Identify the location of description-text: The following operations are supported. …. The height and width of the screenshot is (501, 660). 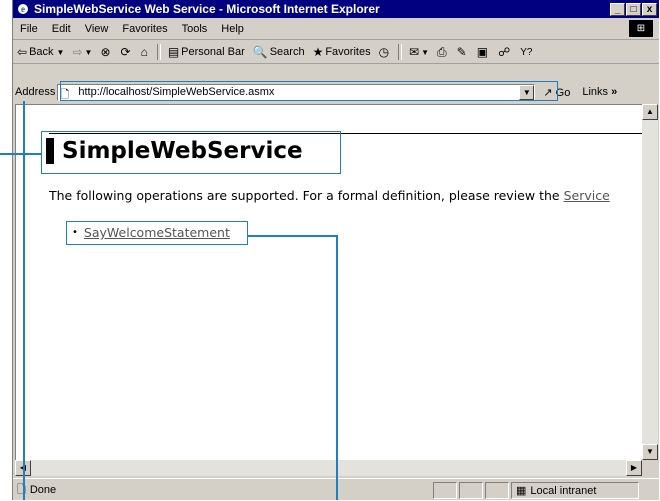
(306, 195).